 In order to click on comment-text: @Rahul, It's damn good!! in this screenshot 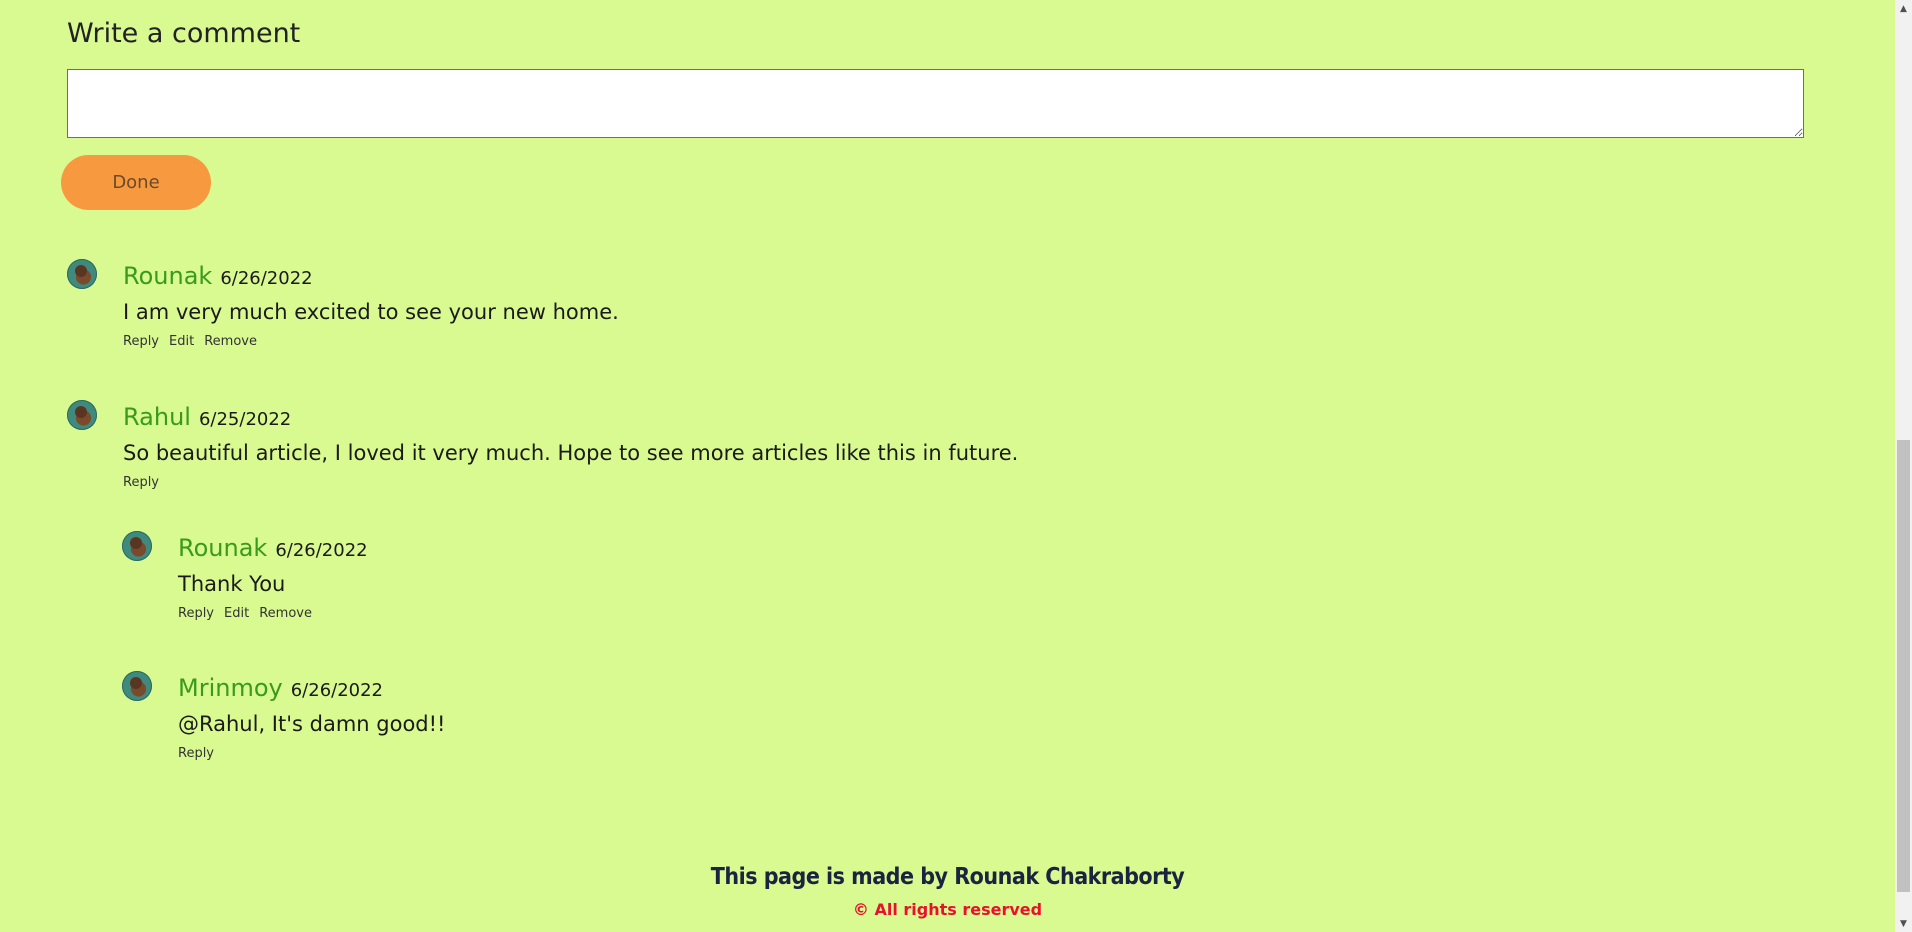, I will do `click(312, 724)`.